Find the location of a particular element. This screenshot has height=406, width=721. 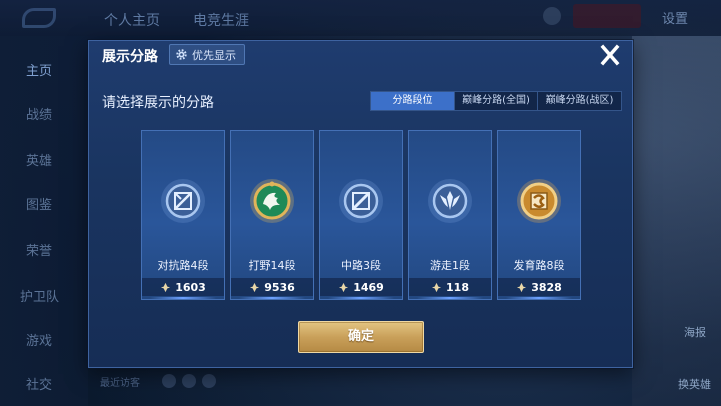

dialog-title: 展示分路 is located at coordinates (130, 57).